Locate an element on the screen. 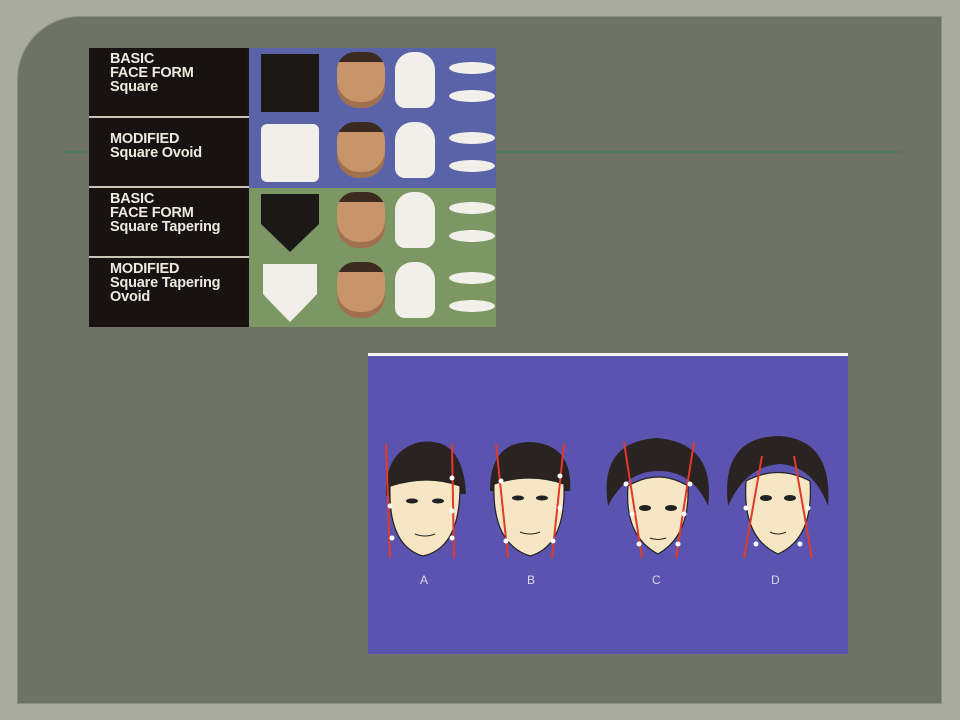 This screenshot has height=720, width=960. face-a is located at coordinates (425, 500).